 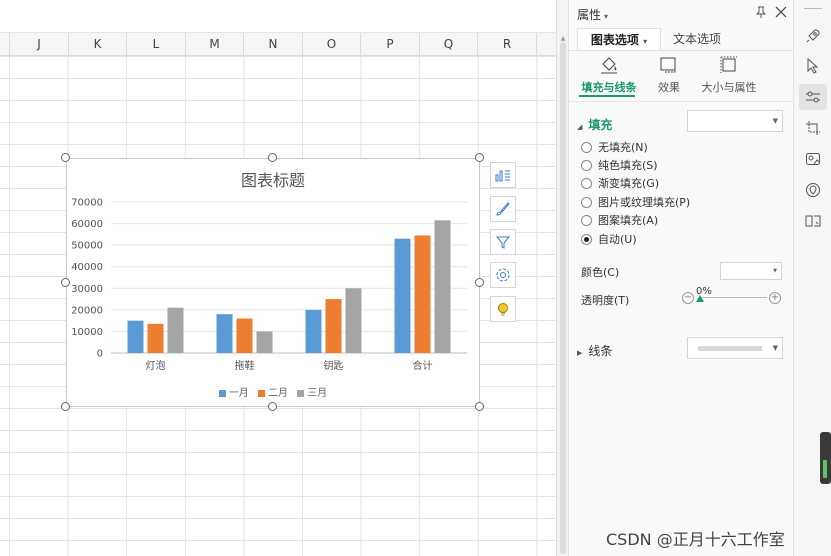 I want to click on radio-button-checked, so click(x=586, y=239).